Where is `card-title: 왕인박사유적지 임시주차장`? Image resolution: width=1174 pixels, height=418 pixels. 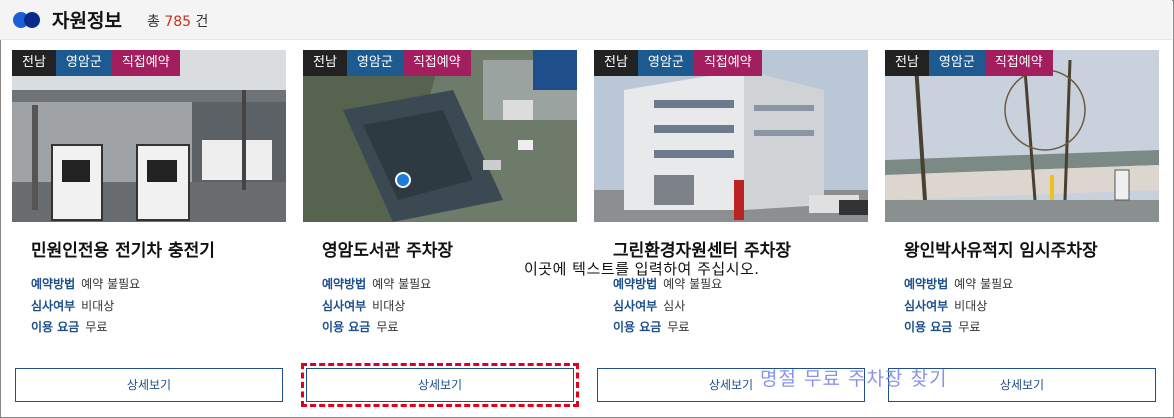
card-title: 왕인박사유적지 임시주차장 is located at coordinates (1001, 248).